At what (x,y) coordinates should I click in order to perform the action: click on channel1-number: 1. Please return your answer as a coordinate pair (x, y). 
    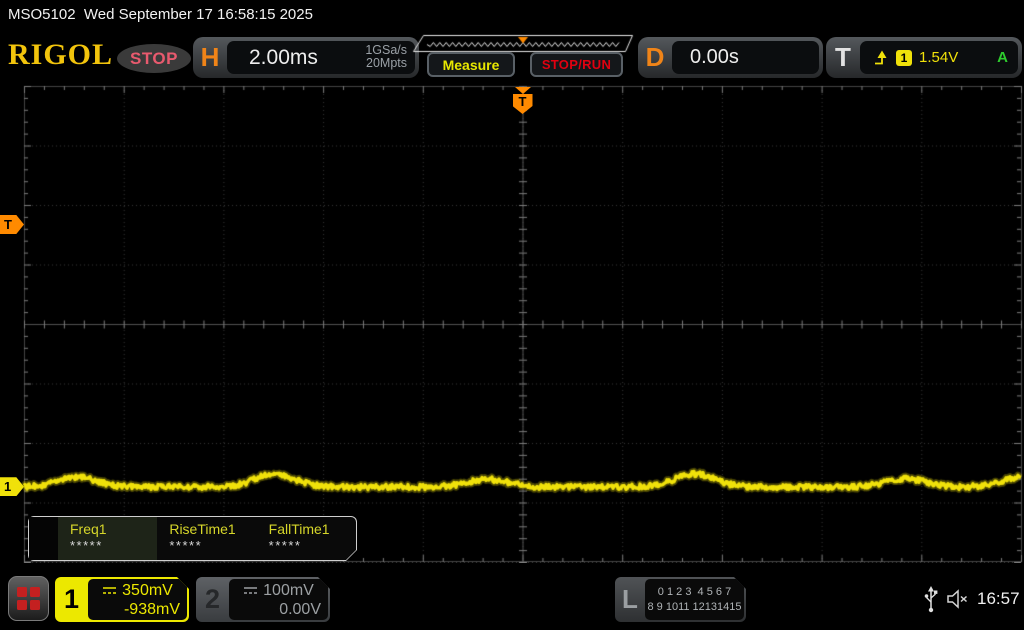
    Looking at the image, I should click on (71, 599).